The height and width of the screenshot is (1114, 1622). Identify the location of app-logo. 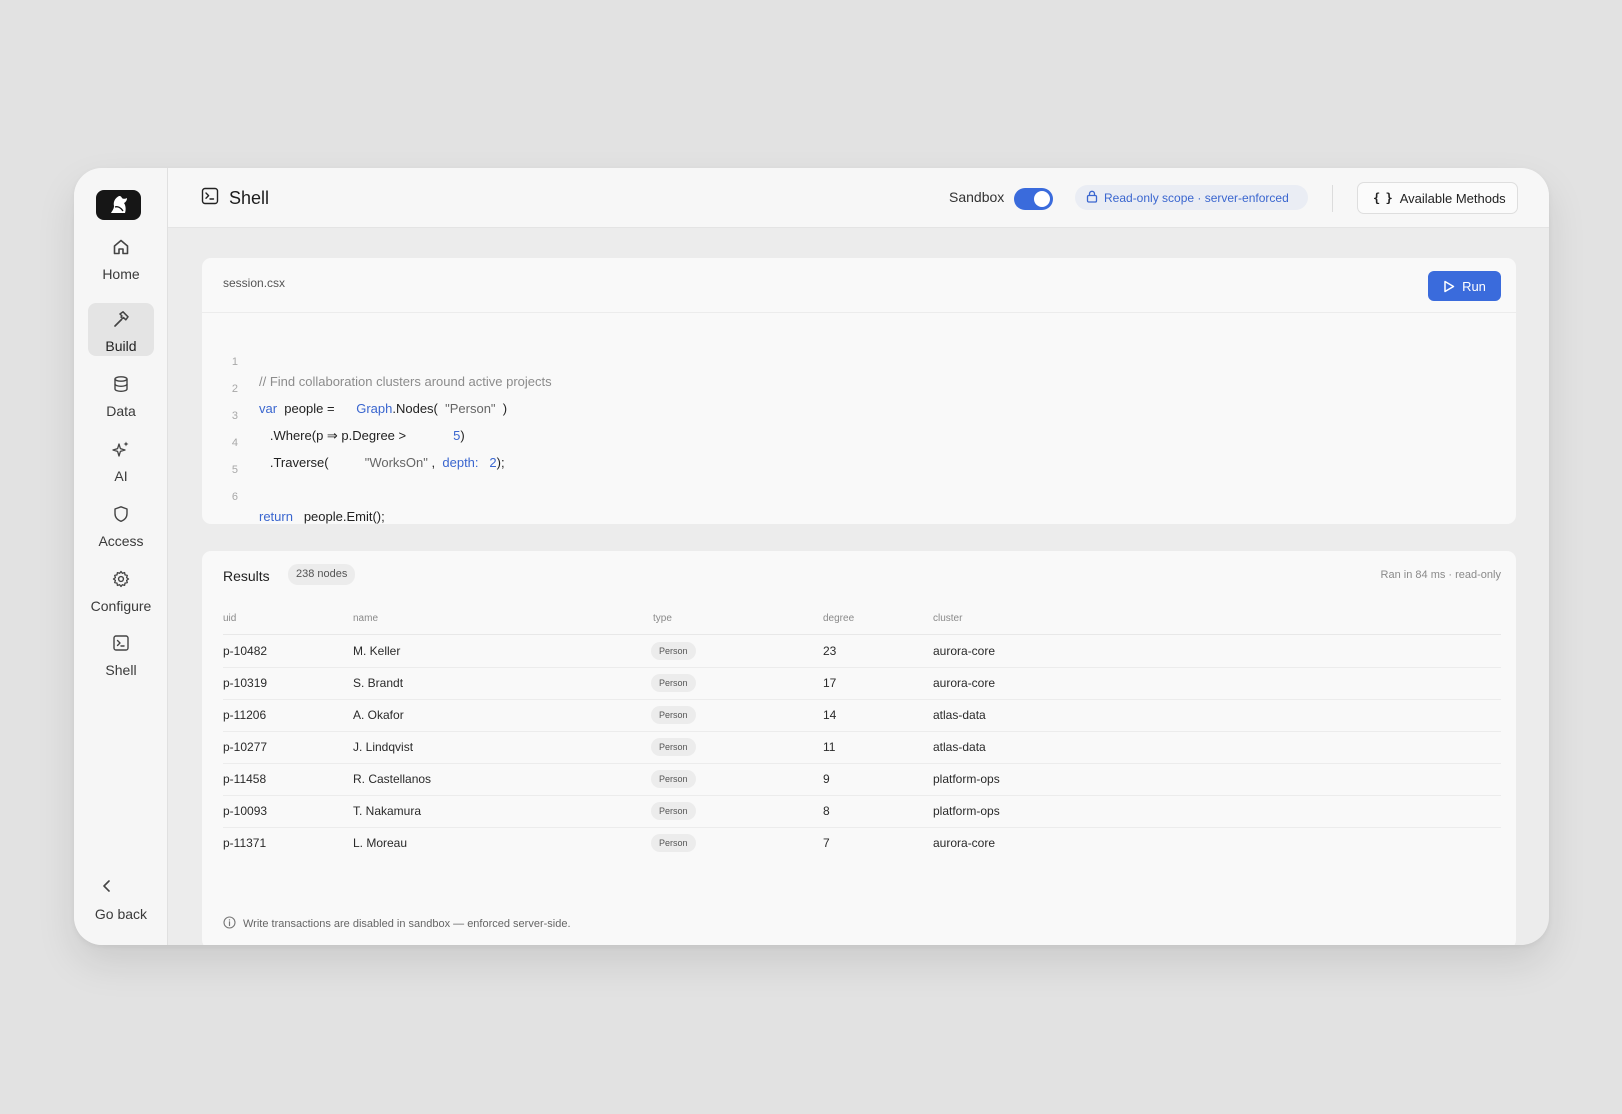
(118, 205).